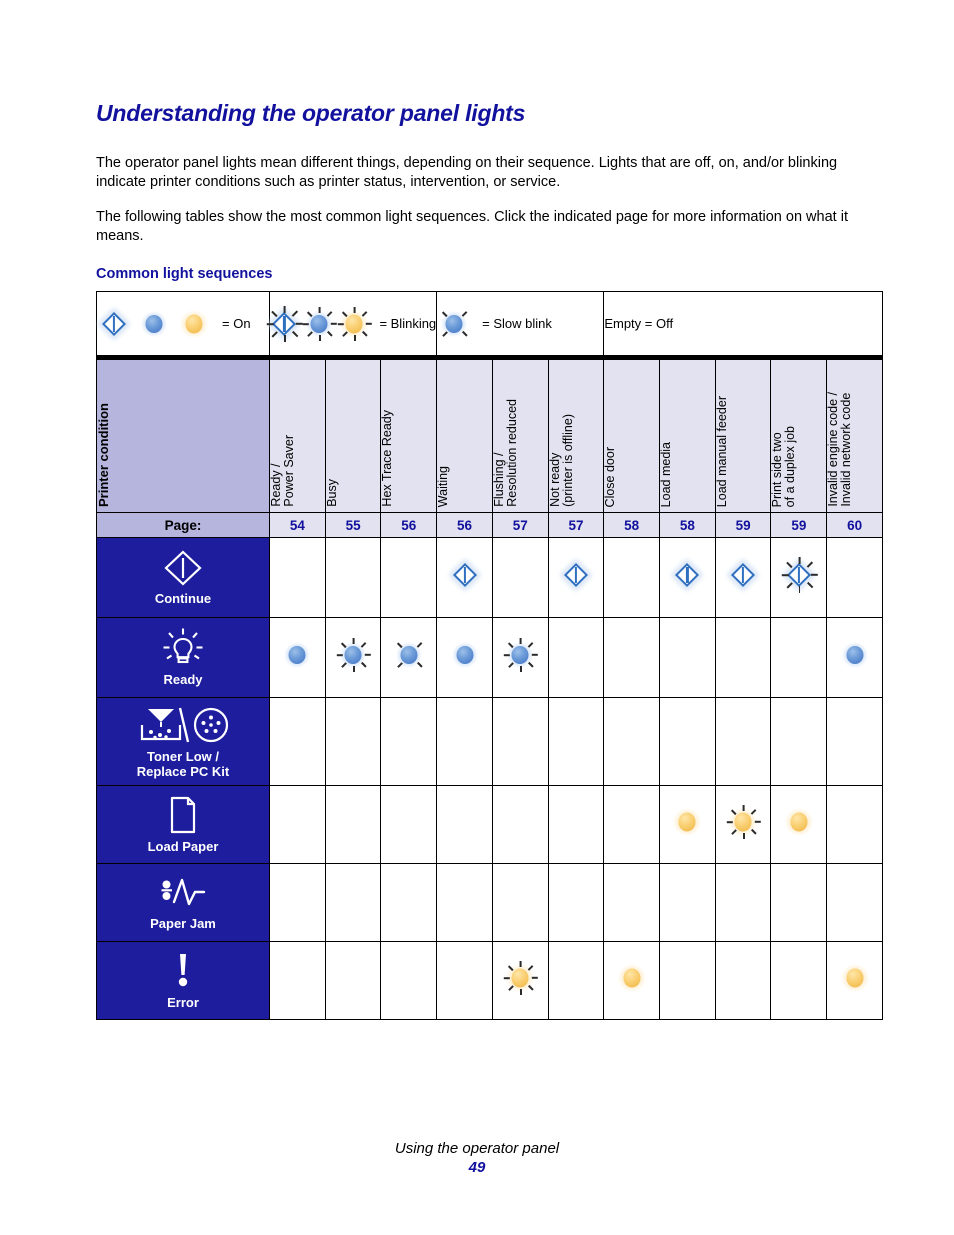 The height and width of the screenshot is (1235, 954). What do you see at coordinates (520, 525) in the screenshot?
I see `page-link-4: 57` at bounding box center [520, 525].